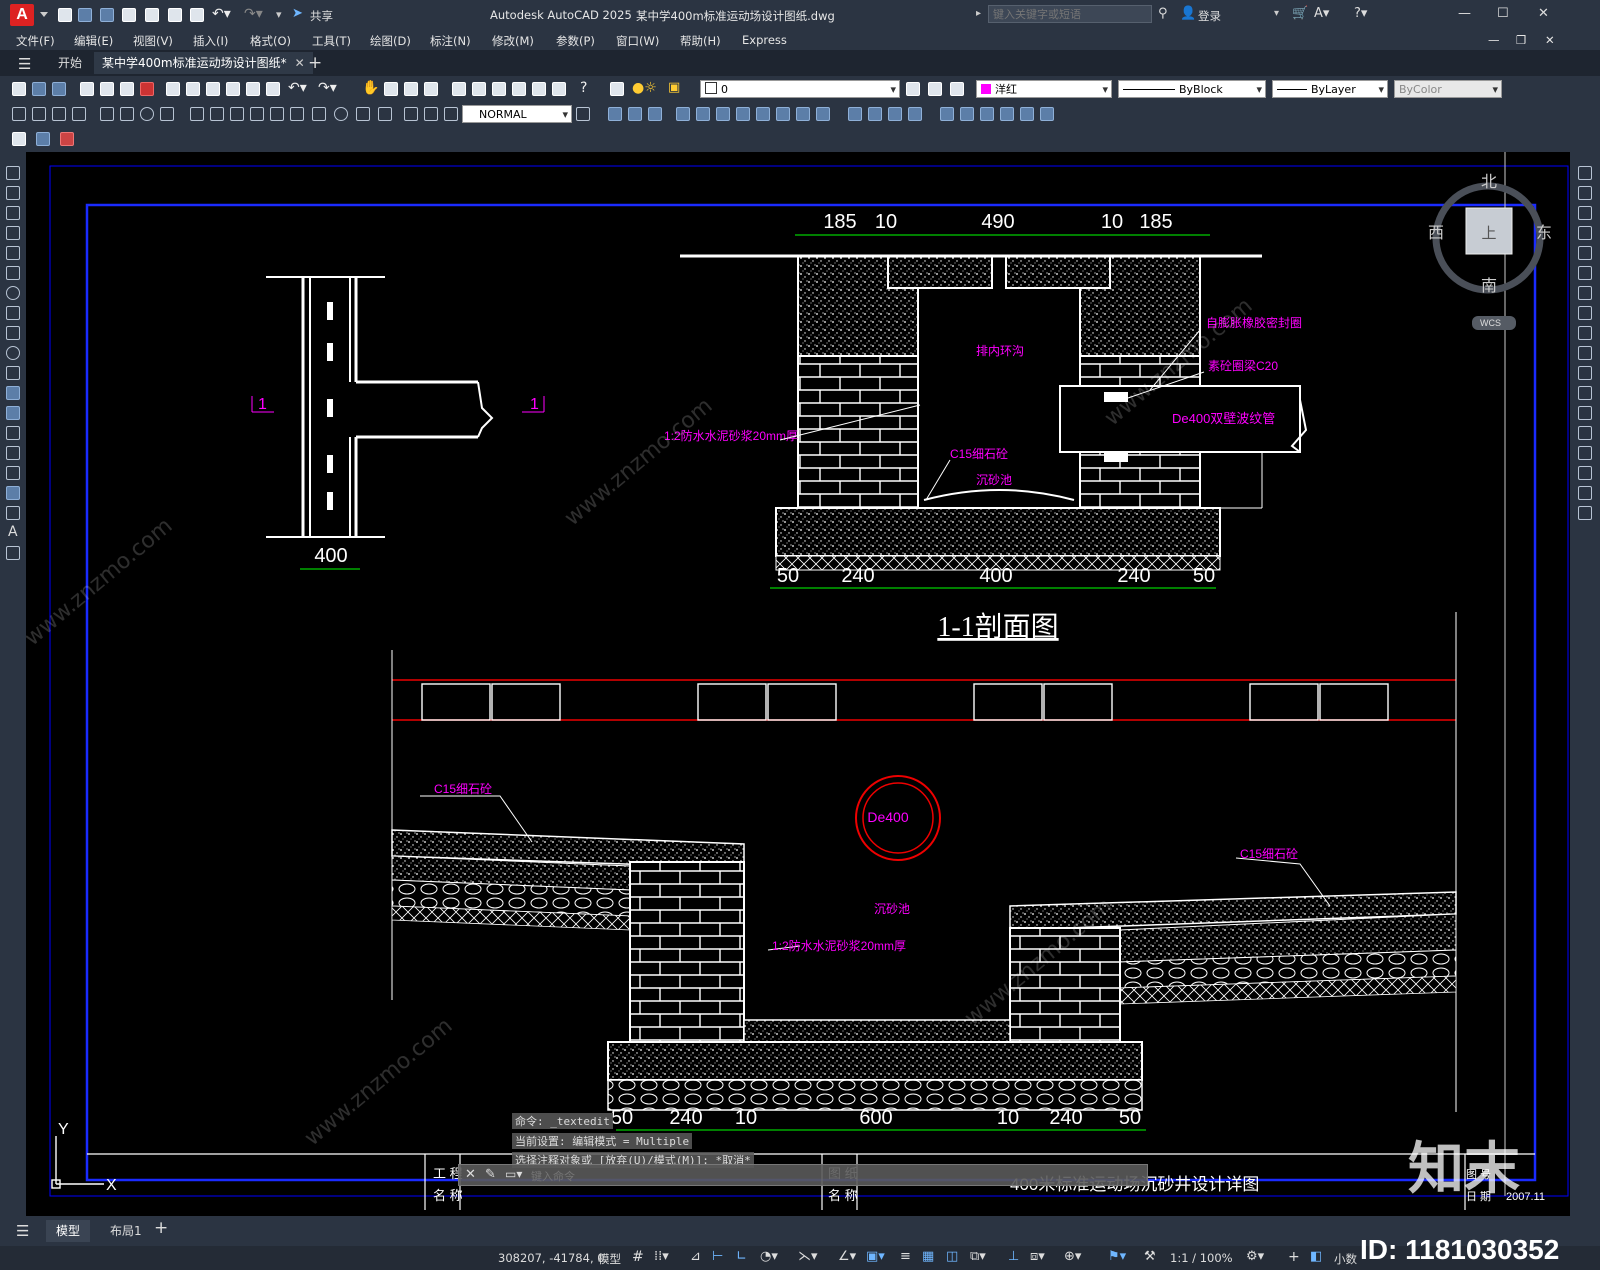  I want to click on selection-filter-icon: ⧈▾, so click(1037, 1256).